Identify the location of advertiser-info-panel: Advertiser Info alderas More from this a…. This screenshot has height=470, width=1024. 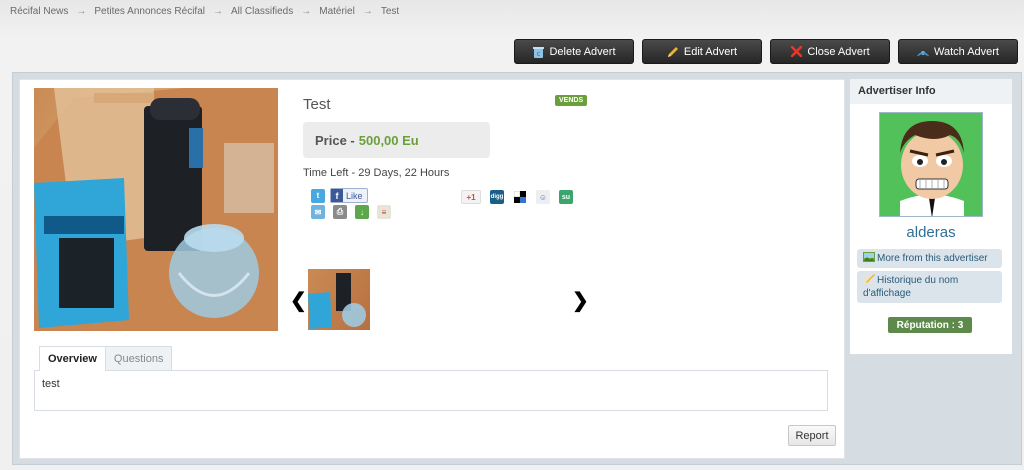
(931, 216).